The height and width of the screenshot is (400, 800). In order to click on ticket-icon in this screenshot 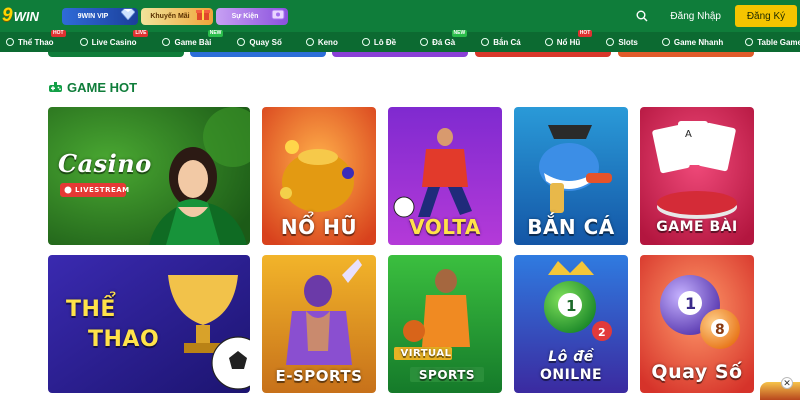, I will do `click(278, 14)`.